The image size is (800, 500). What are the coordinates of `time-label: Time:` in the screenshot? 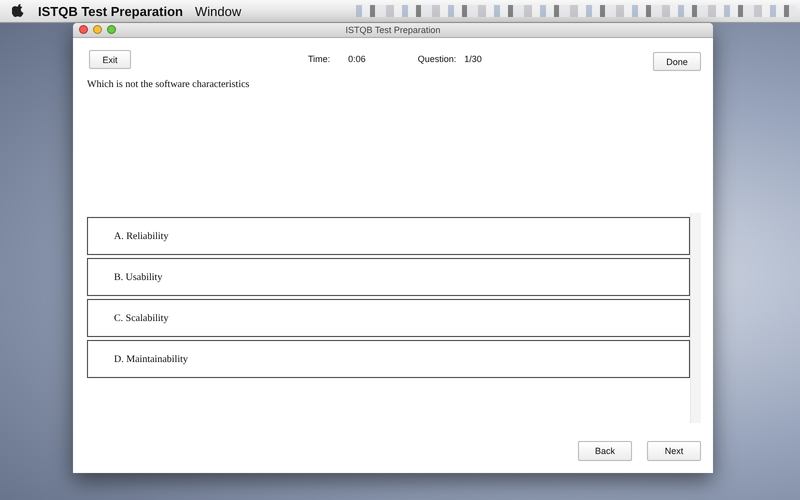 It's located at (319, 59).